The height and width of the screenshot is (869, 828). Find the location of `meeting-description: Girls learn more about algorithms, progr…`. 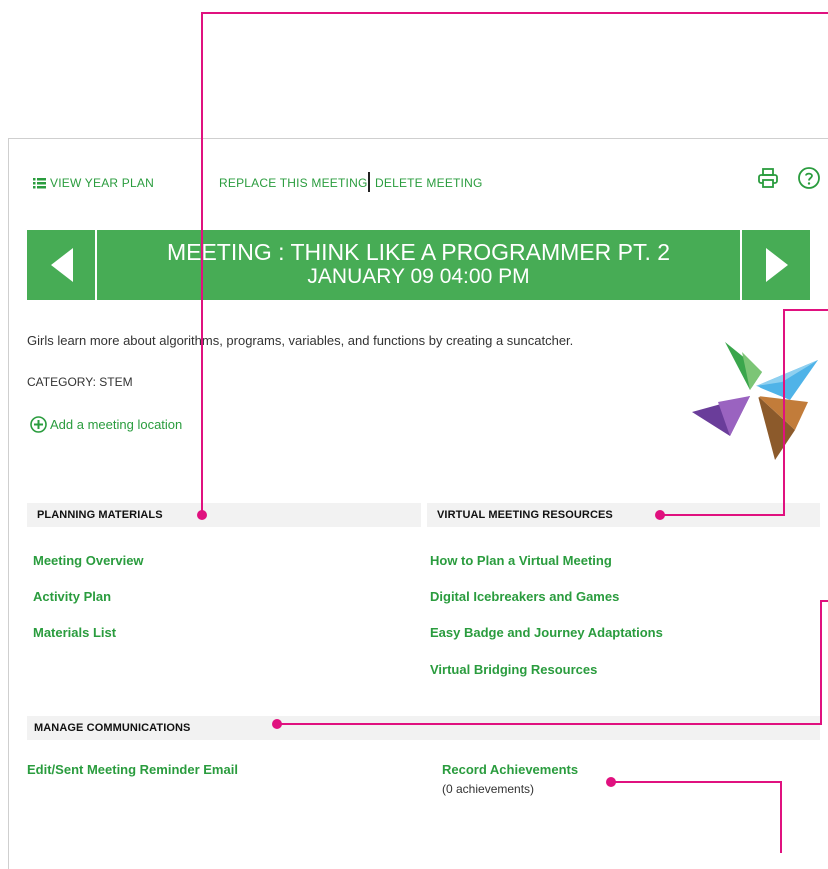

meeting-description: Girls learn more about algorithms, progr… is located at coordinates (300, 340).